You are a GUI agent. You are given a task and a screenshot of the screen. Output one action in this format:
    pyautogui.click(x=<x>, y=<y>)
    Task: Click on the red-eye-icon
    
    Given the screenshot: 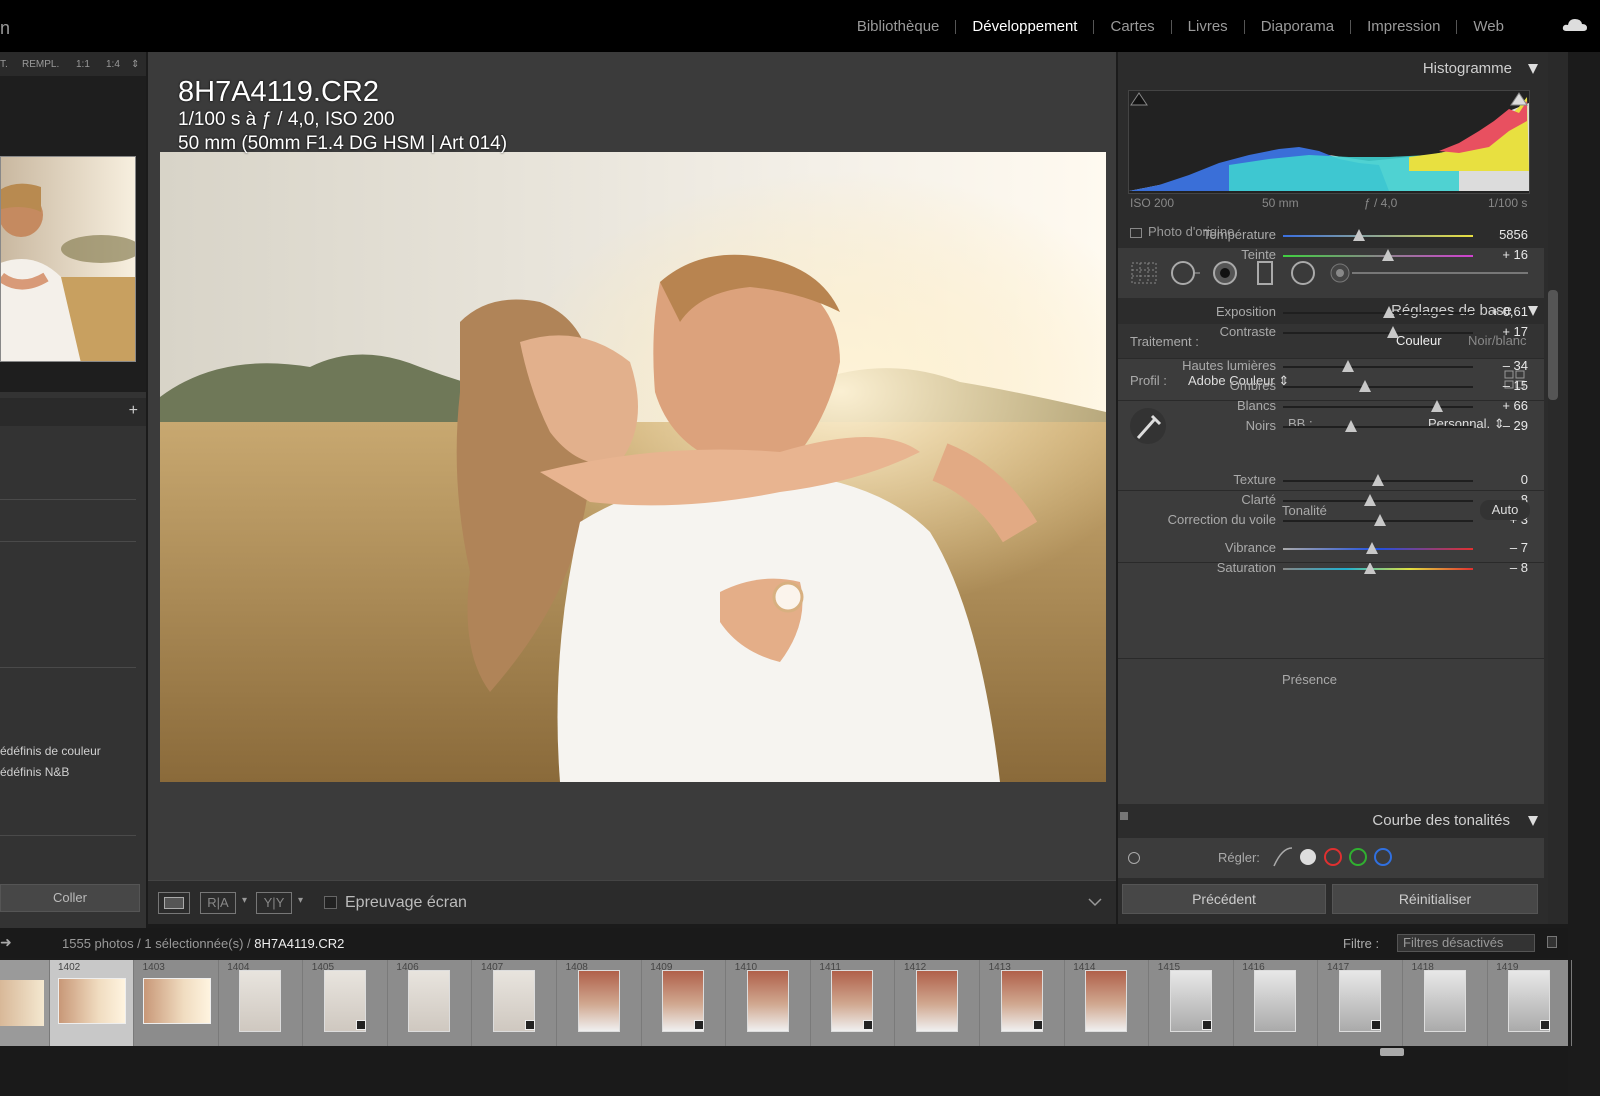 What is the action you would take?
    pyautogui.click(x=1225, y=273)
    